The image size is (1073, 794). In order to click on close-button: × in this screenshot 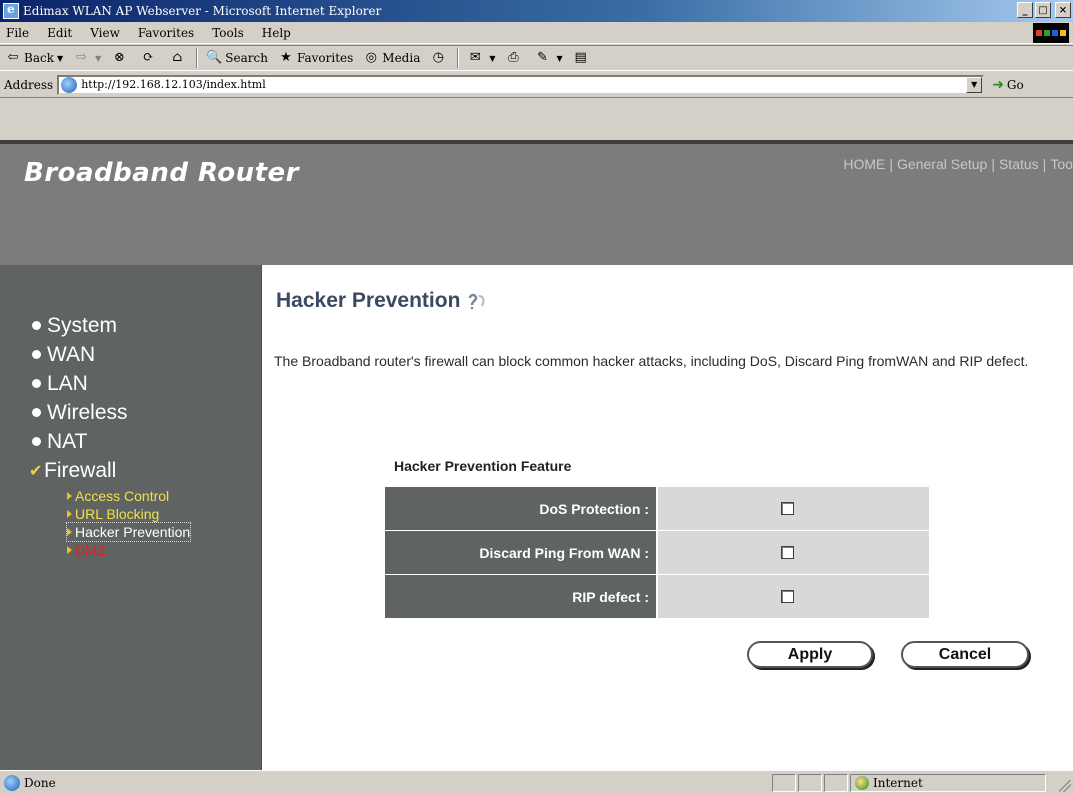, I will do `click(1063, 10)`.